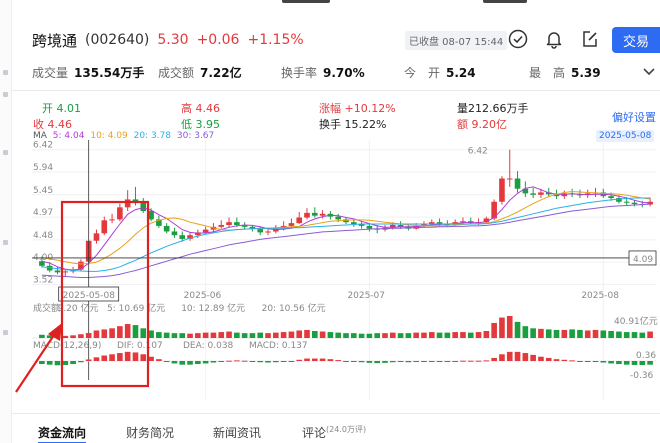 The image size is (660, 443). I want to click on crosshair-price-label: 4.09, so click(643, 260).